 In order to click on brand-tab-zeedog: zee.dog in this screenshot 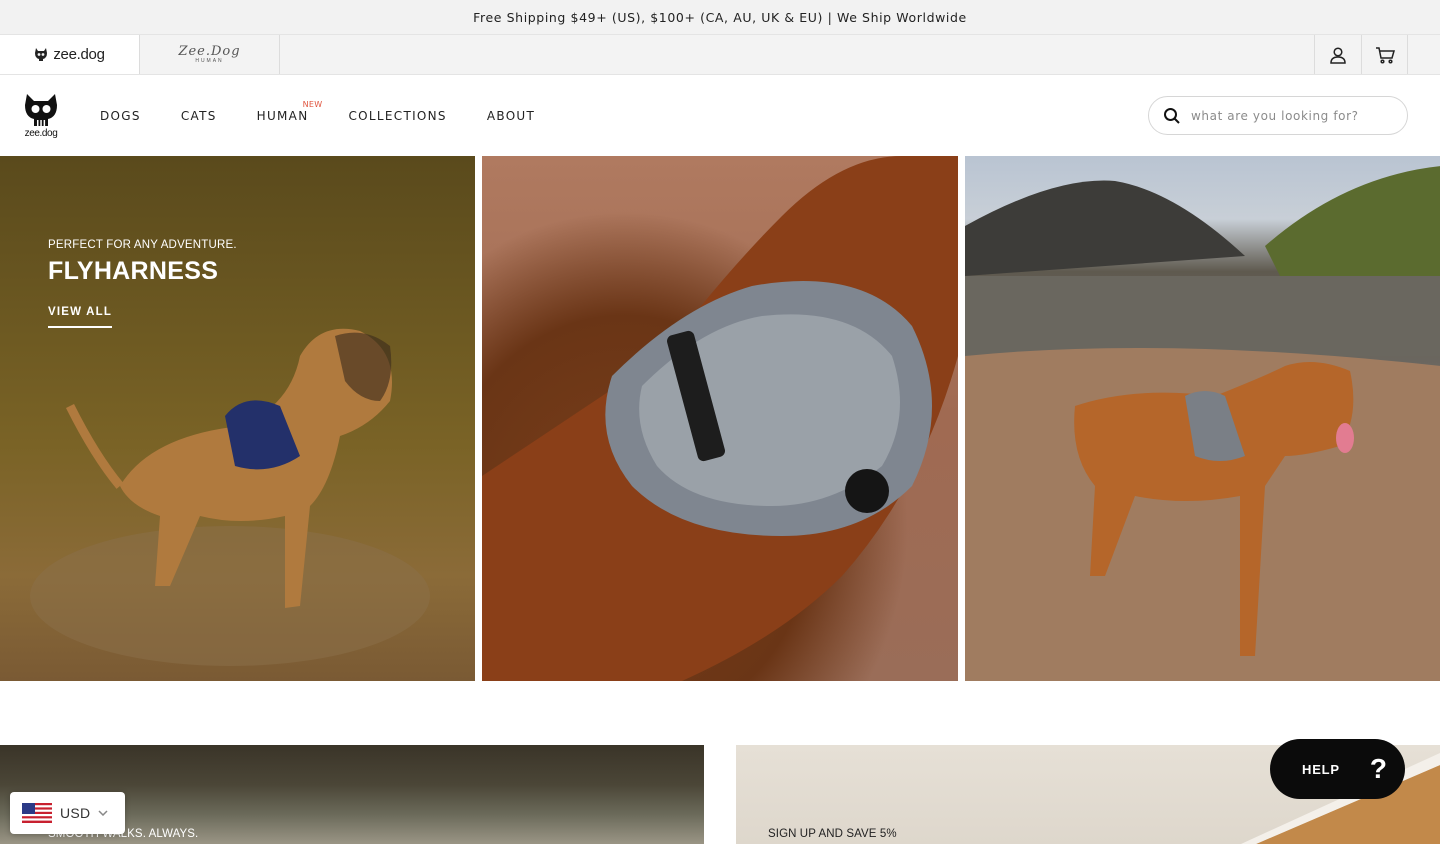, I will do `click(70, 54)`.